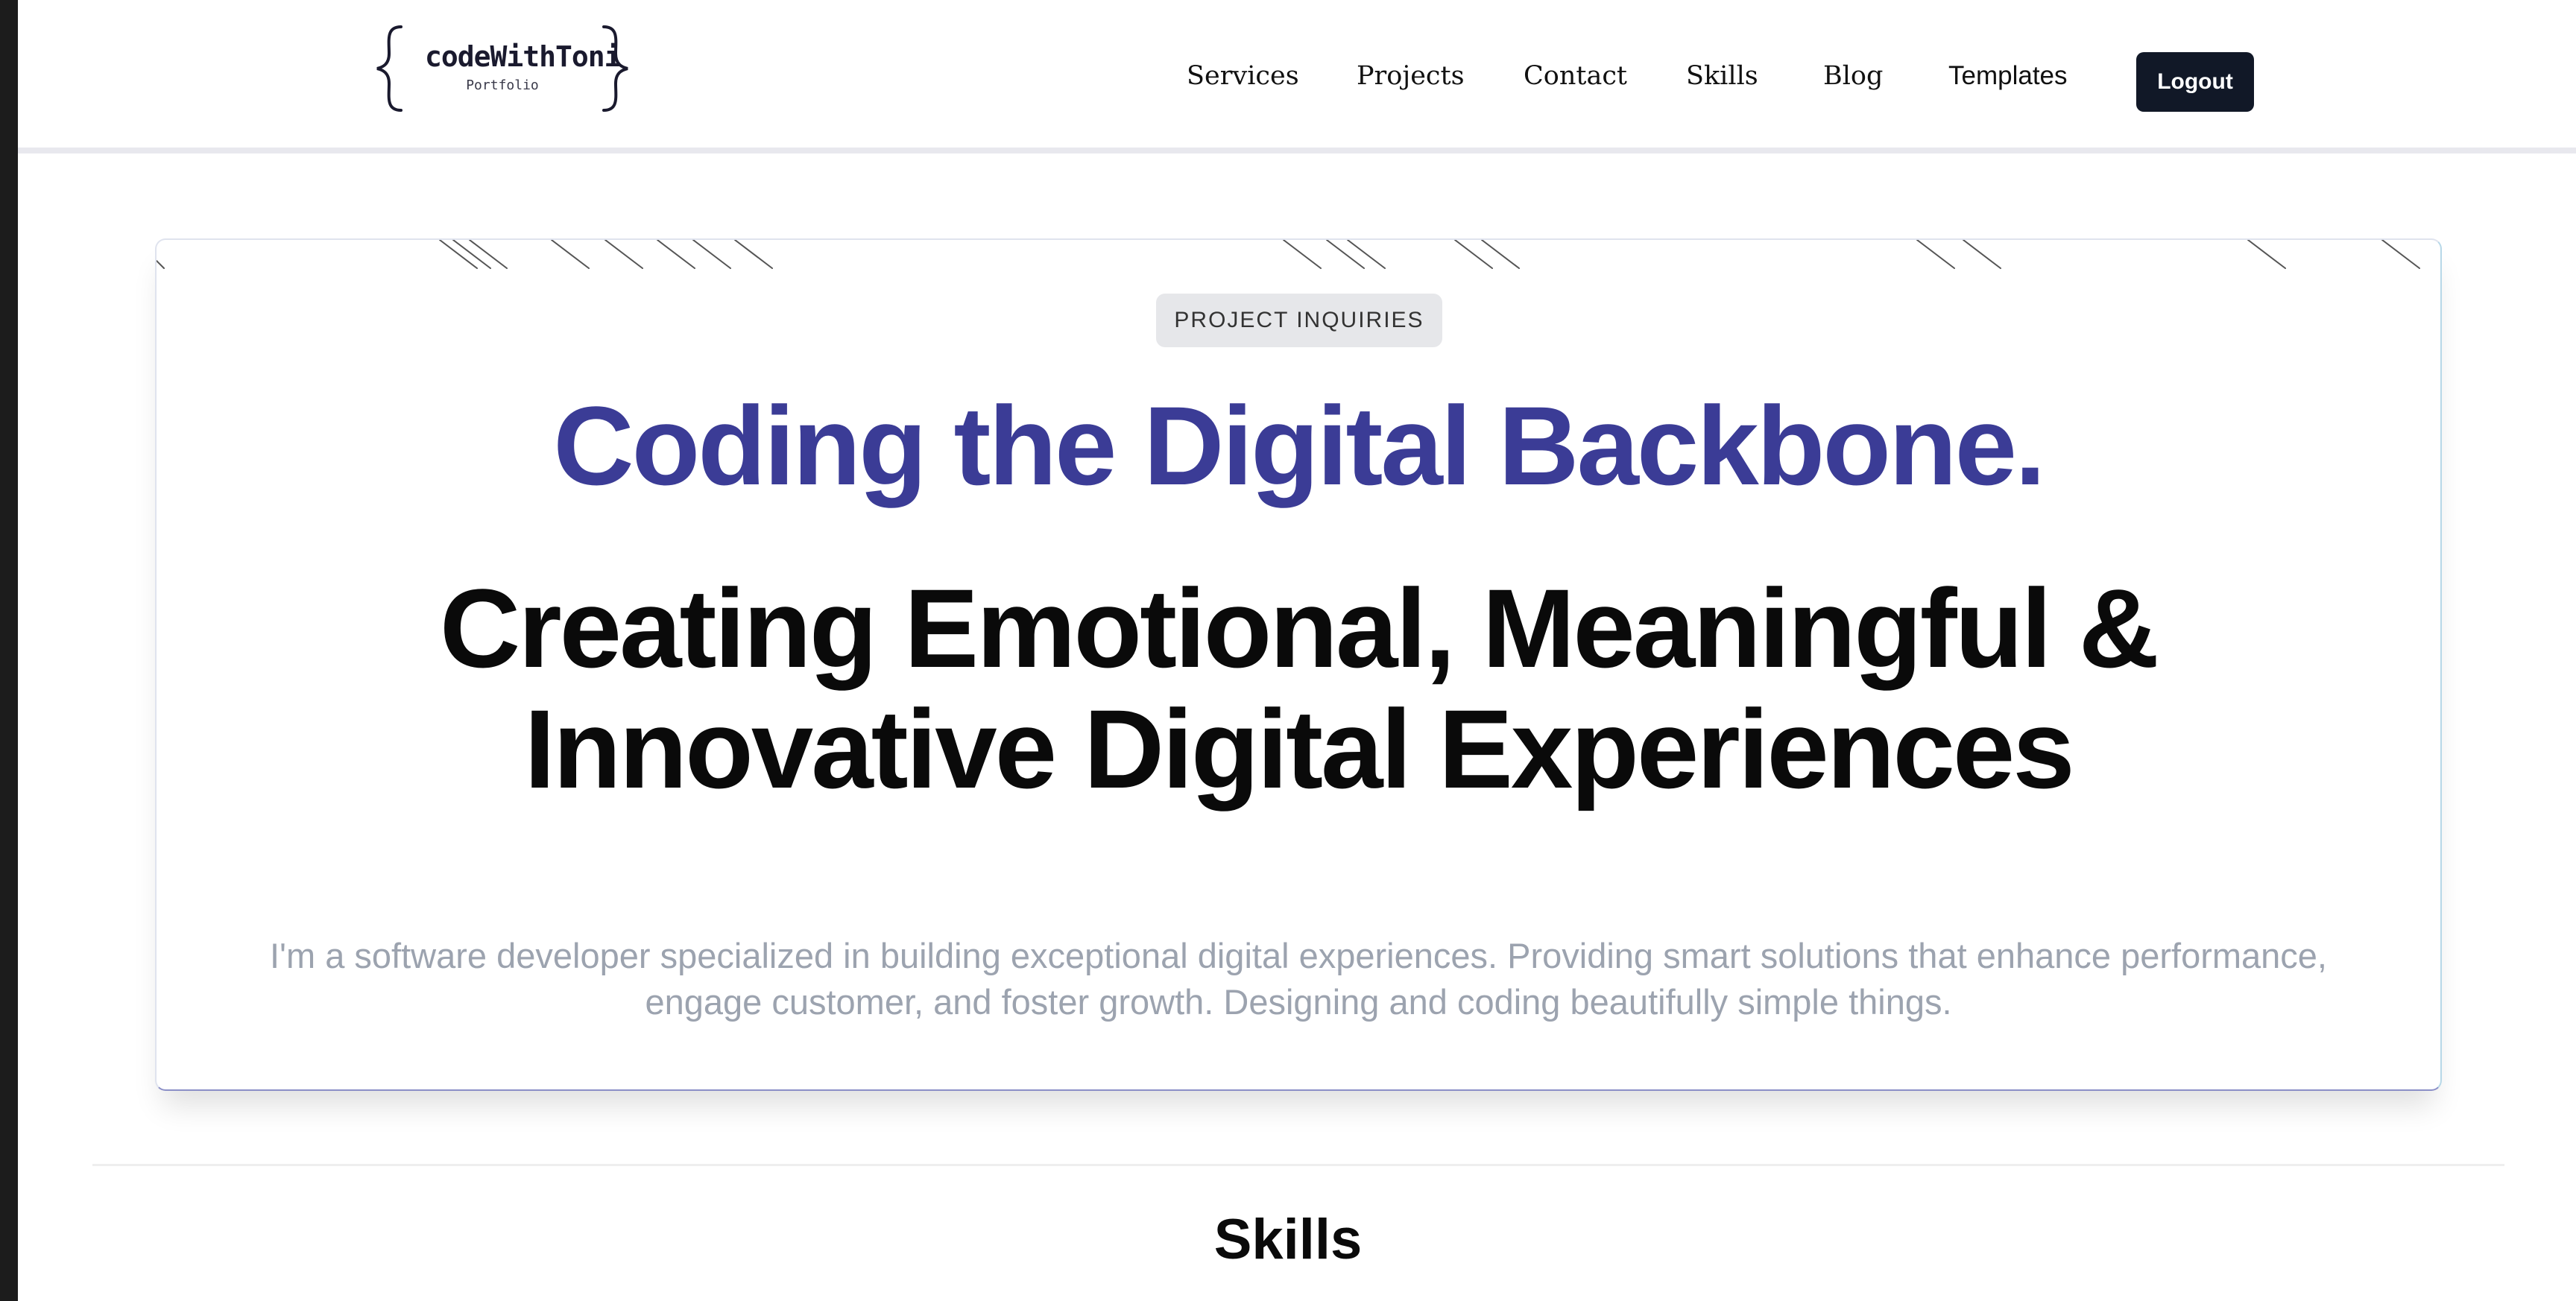  I want to click on nav-projects: Projects, so click(1411, 76).